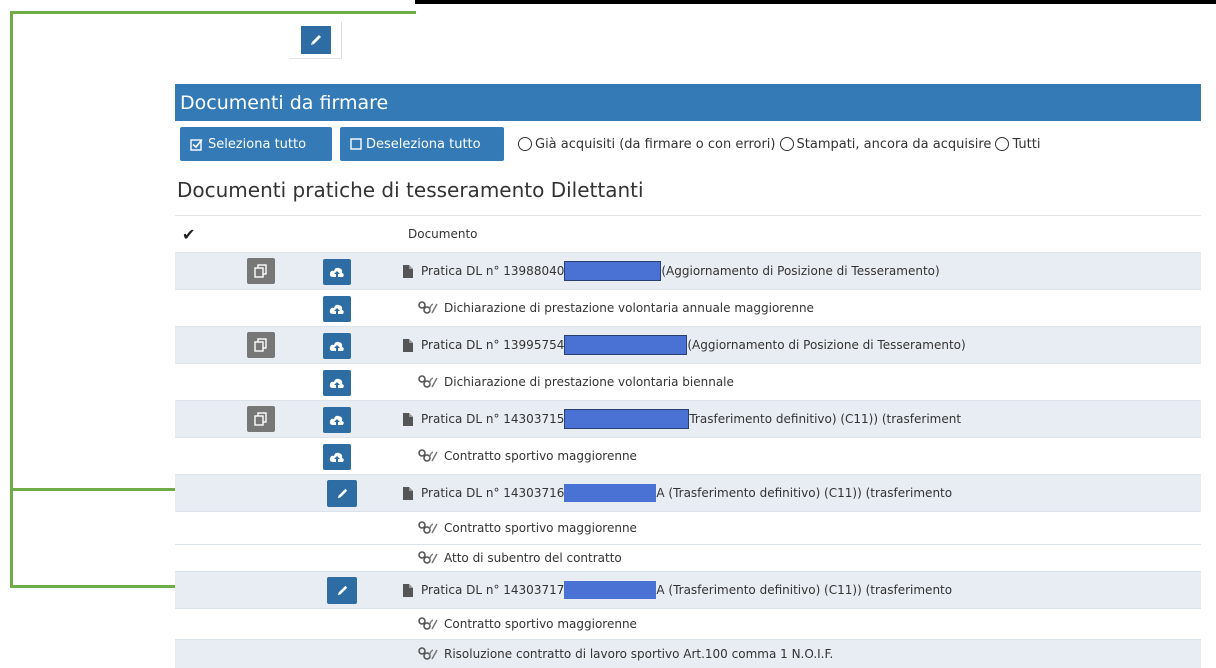  I want to click on radio-printed-not-acquired, so click(786, 144).